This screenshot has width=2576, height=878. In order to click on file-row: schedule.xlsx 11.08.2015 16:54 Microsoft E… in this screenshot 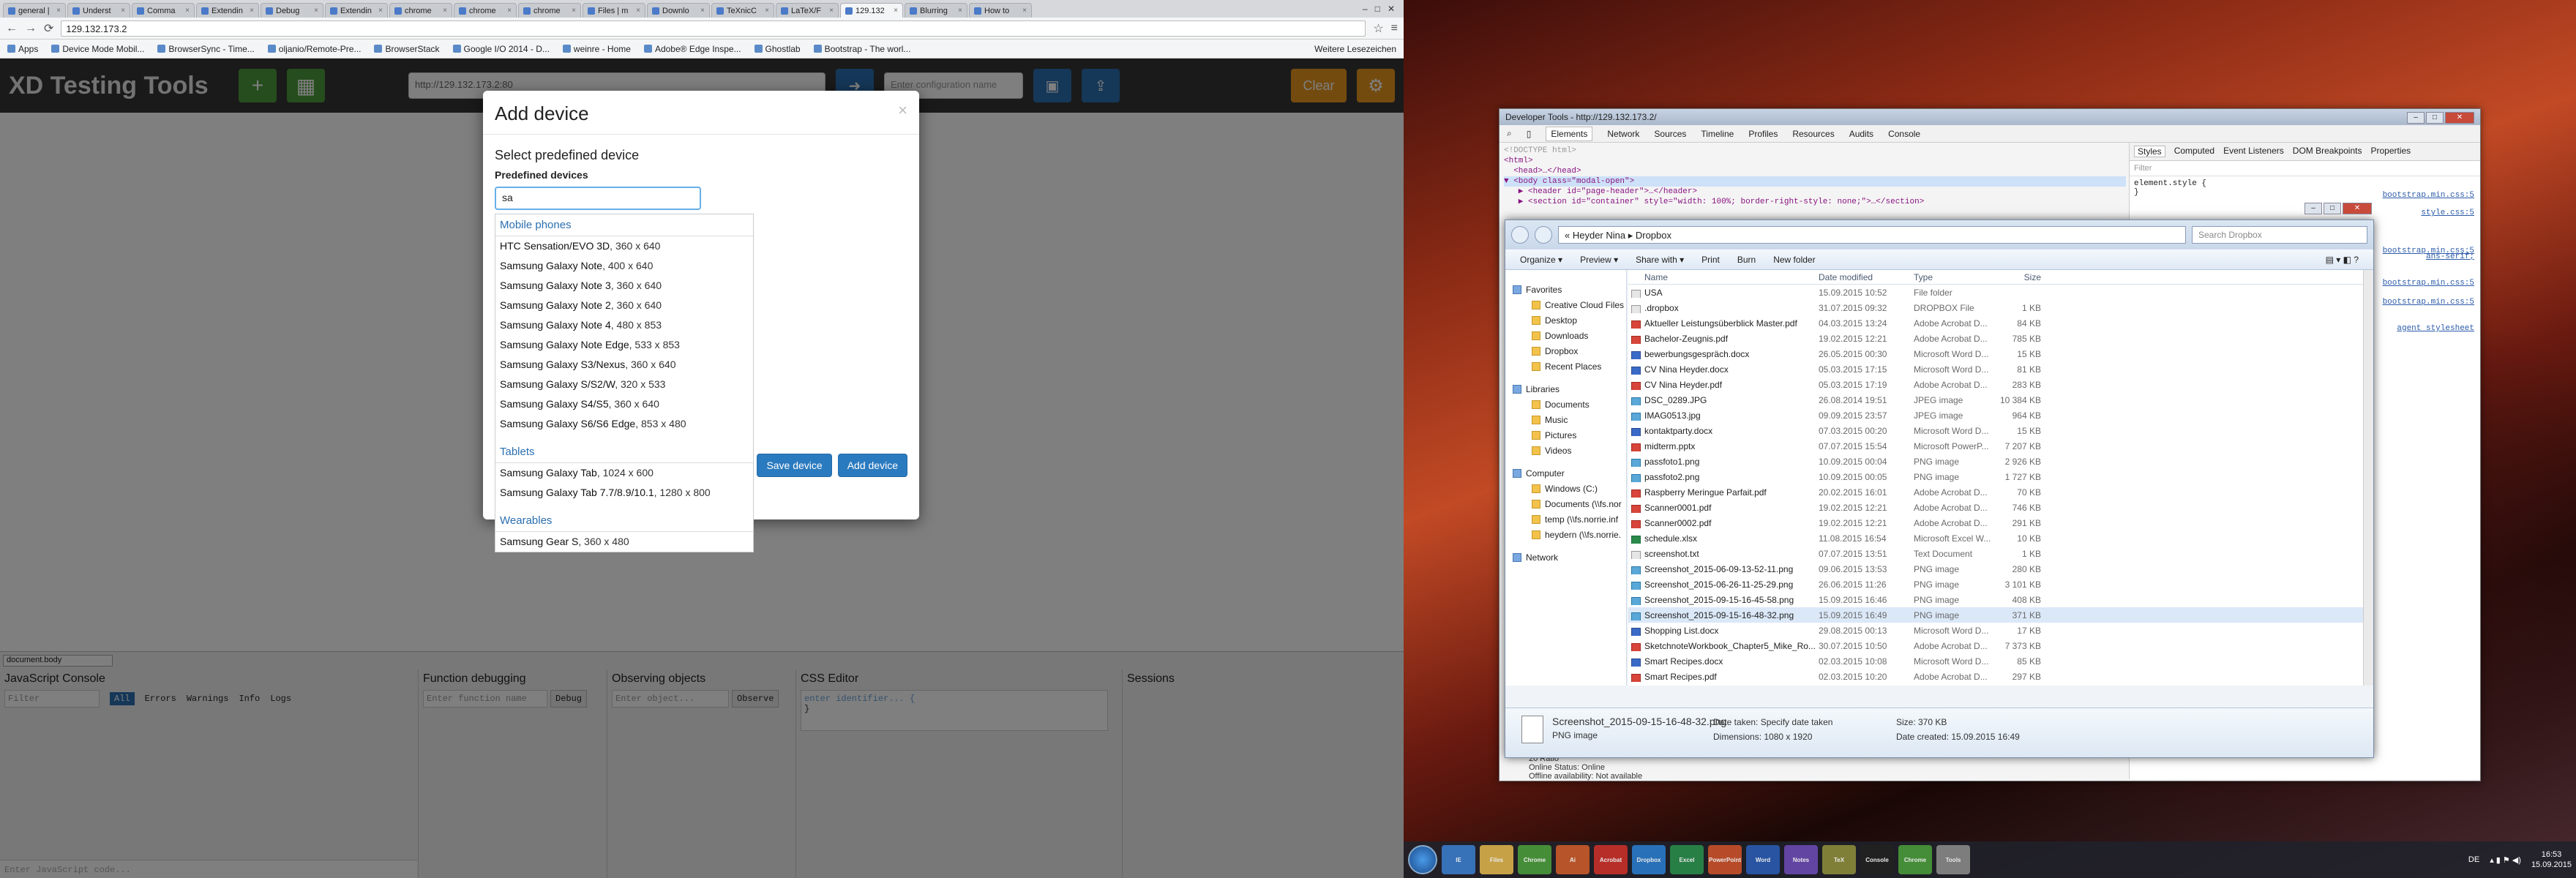, I will do `click(1995, 538)`.